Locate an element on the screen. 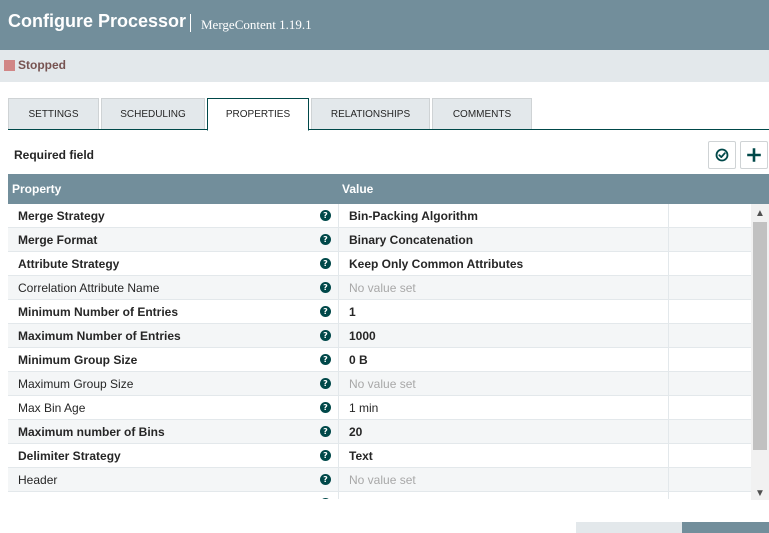  table-row: Maximum Group Size? No value set is located at coordinates (379, 384).